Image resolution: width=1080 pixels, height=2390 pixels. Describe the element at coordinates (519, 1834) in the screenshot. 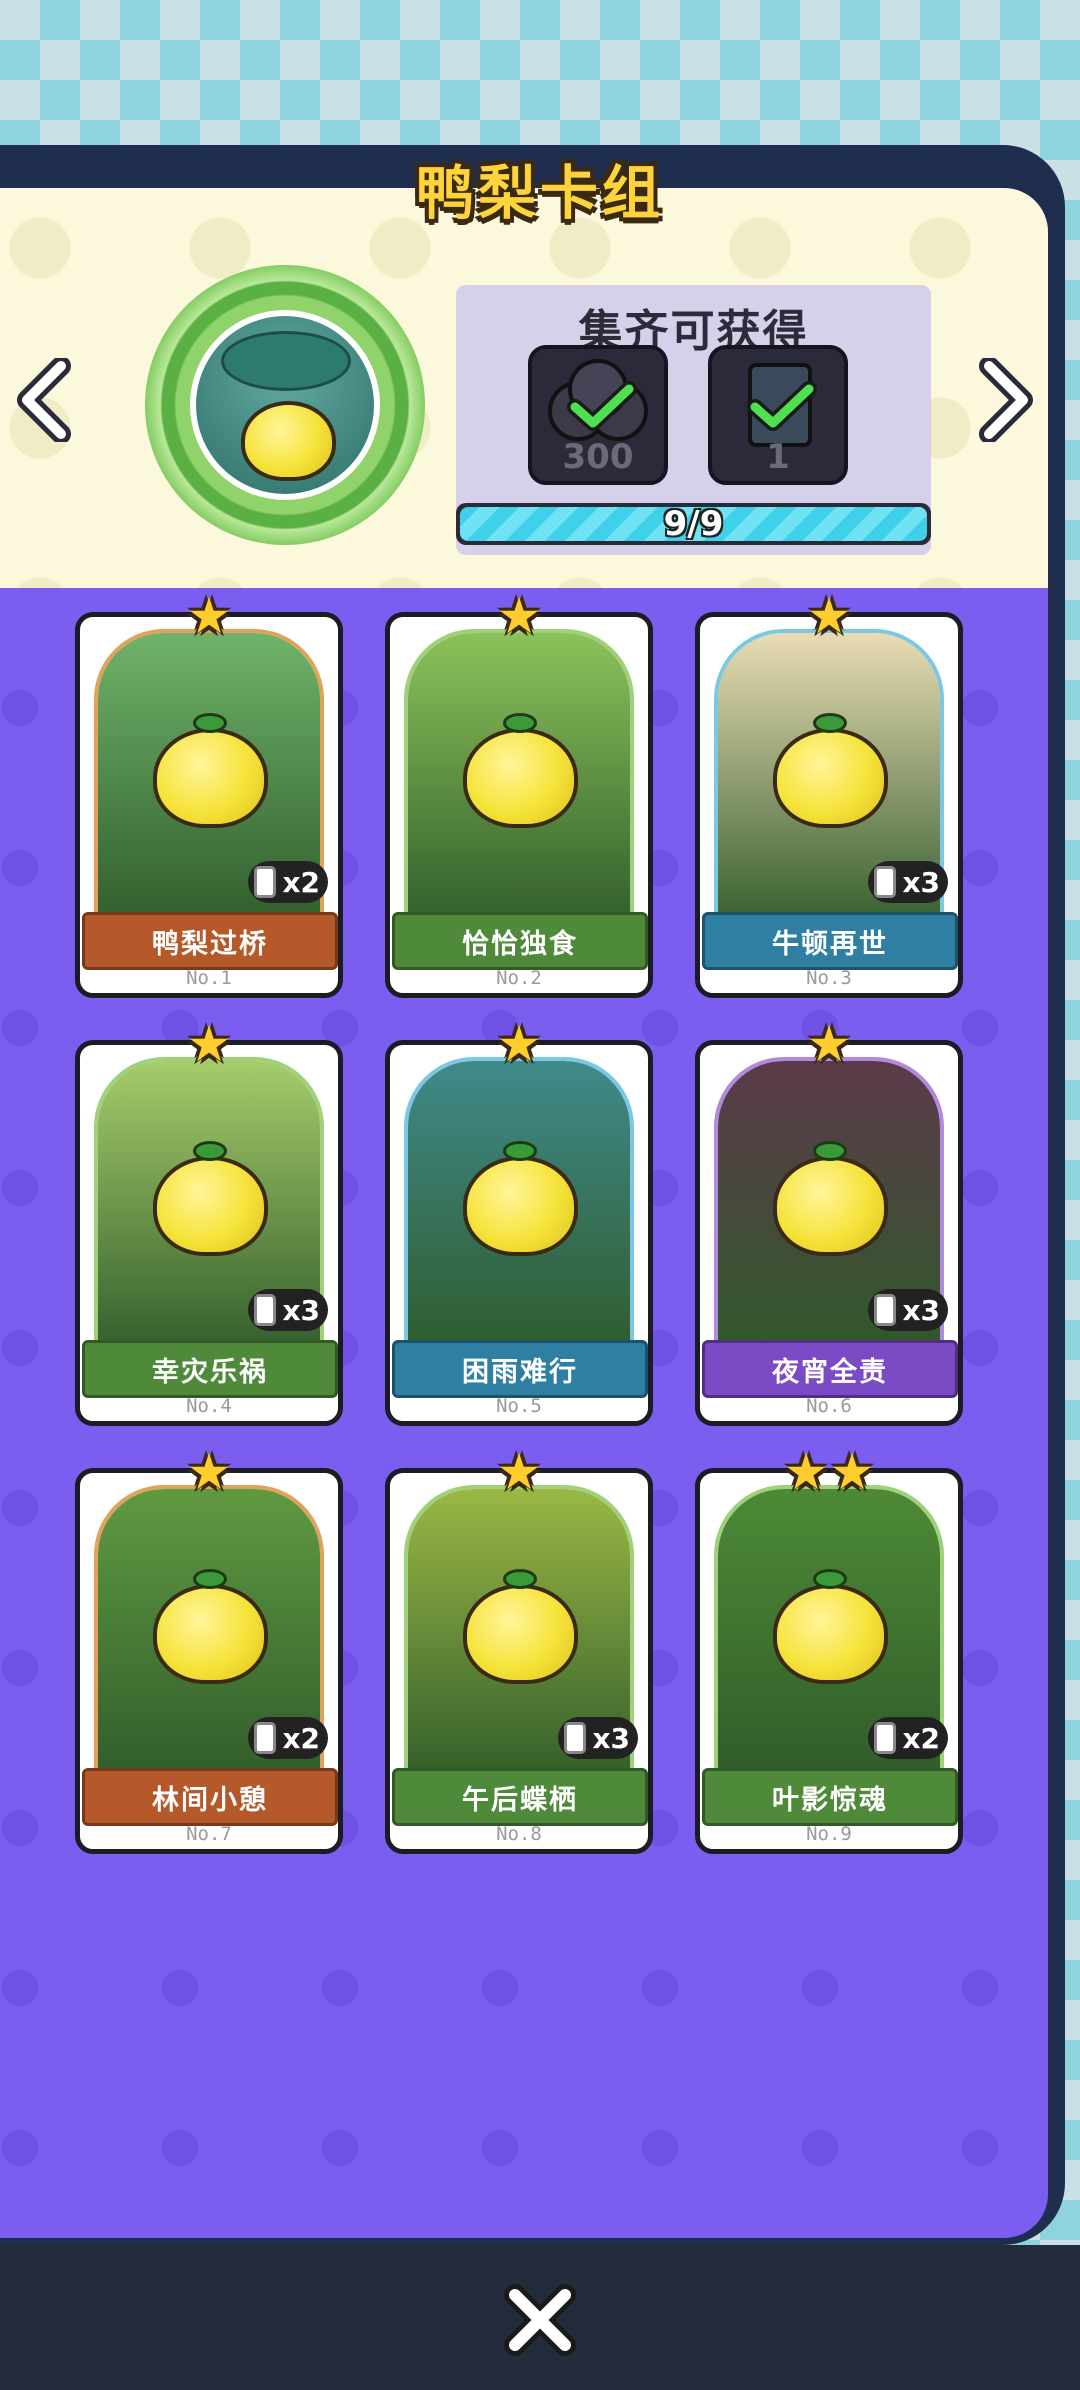

I see `card-number: No.8` at that location.